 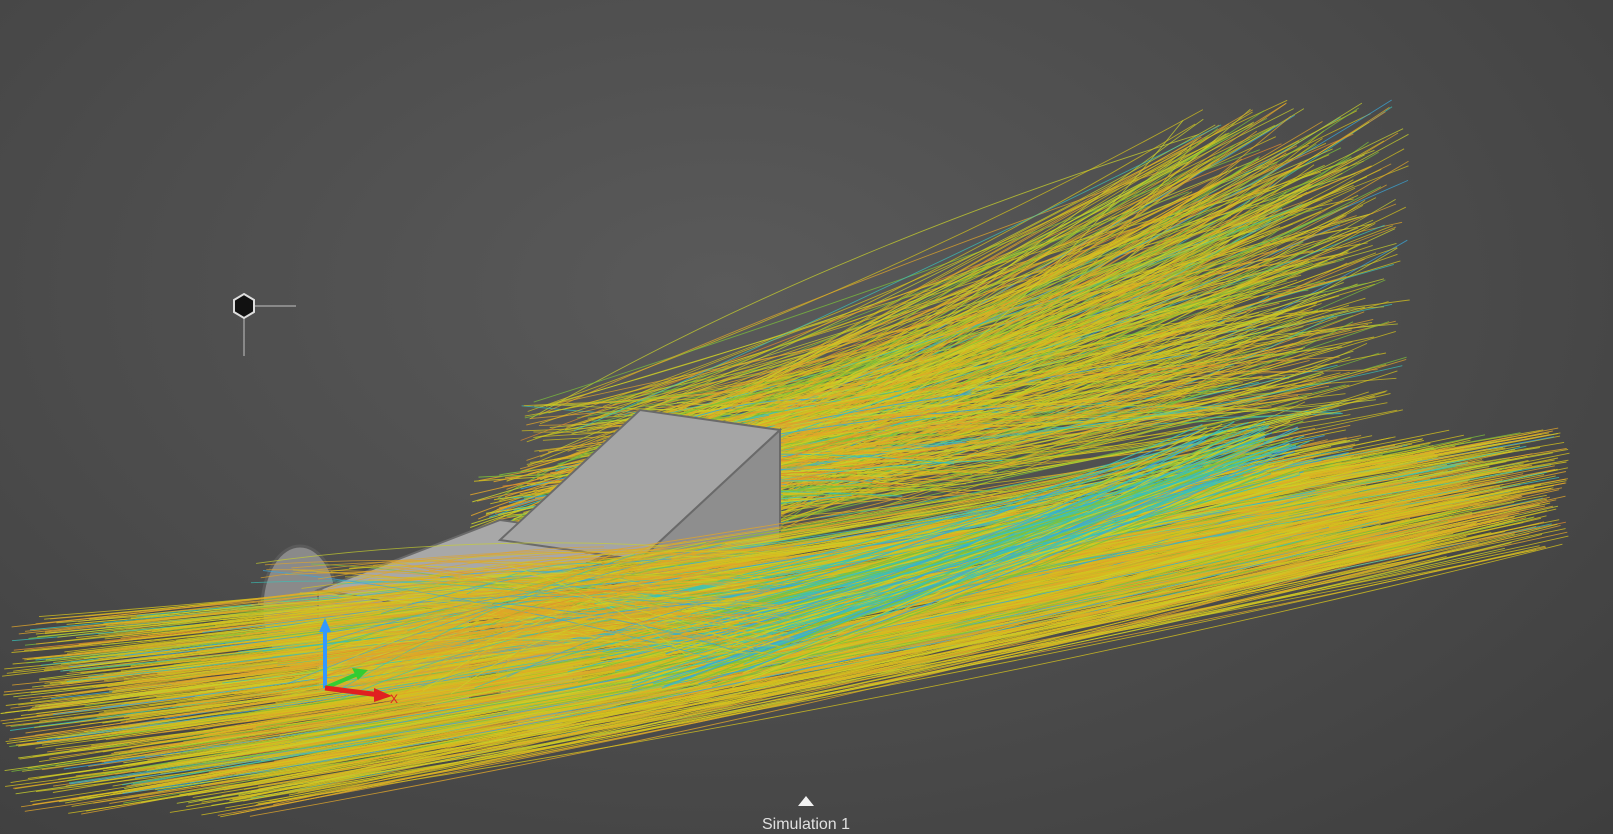 I want to click on x-axis-label: X, so click(x=394, y=699).